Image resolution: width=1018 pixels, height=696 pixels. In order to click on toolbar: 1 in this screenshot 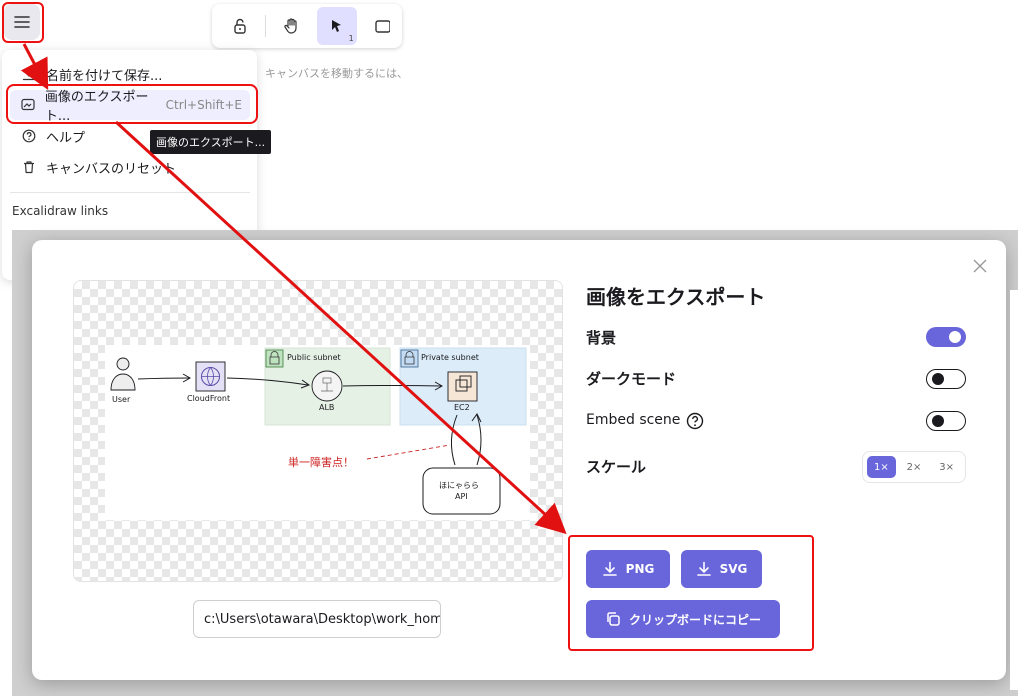, I will do `click(307, 26)`.